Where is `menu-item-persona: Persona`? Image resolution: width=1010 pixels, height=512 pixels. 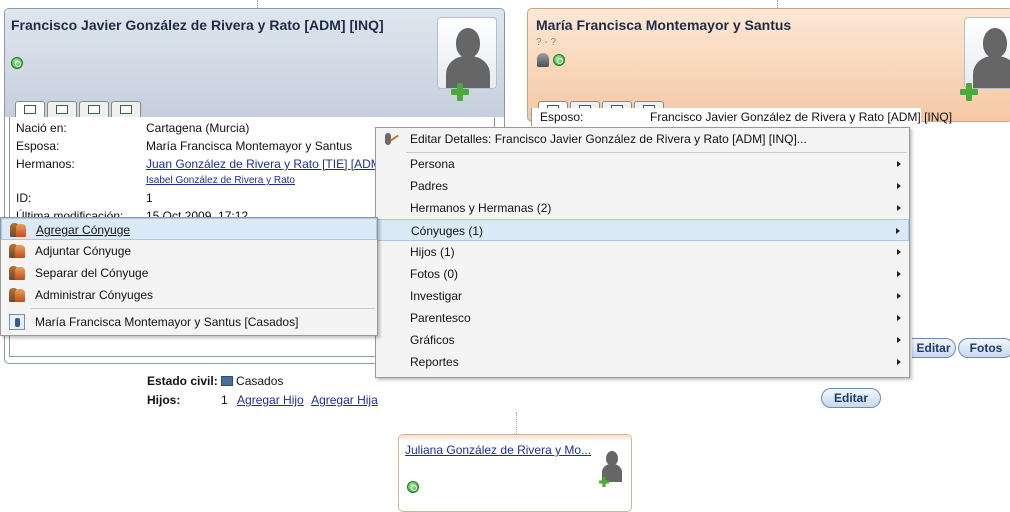 menu-item-persona: Persona is located at coordinates (642, 164).